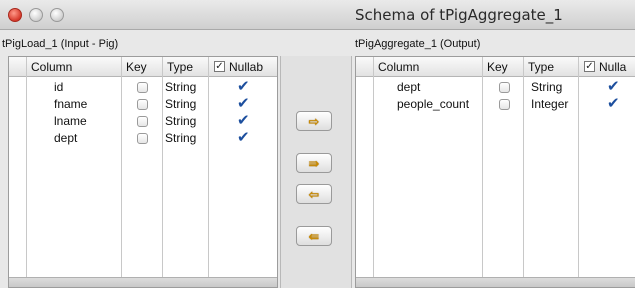  Describe the element at coordinates (15, 15) in the screenshot. I see `close-window-button` at that location.